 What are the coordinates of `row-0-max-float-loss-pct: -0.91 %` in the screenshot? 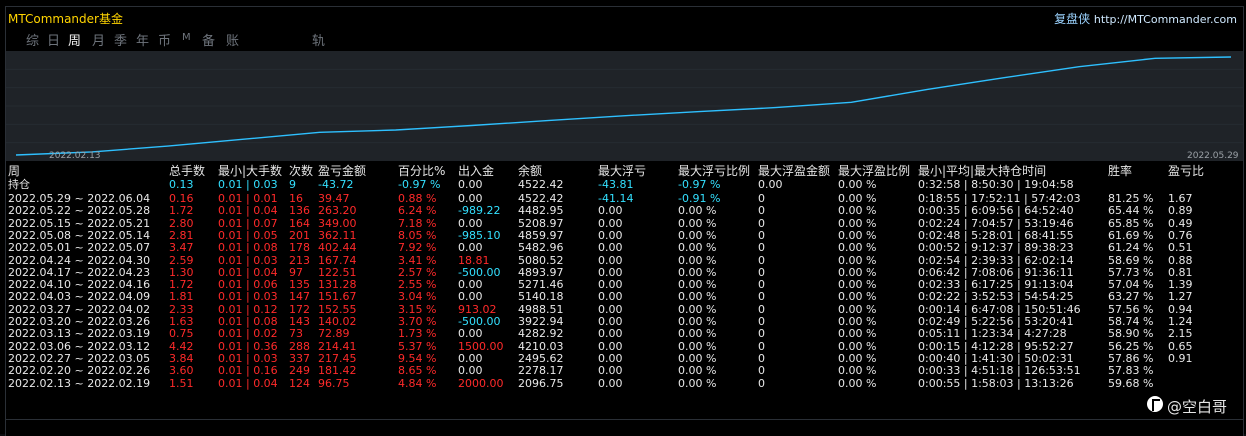 It's located at (699, 198).